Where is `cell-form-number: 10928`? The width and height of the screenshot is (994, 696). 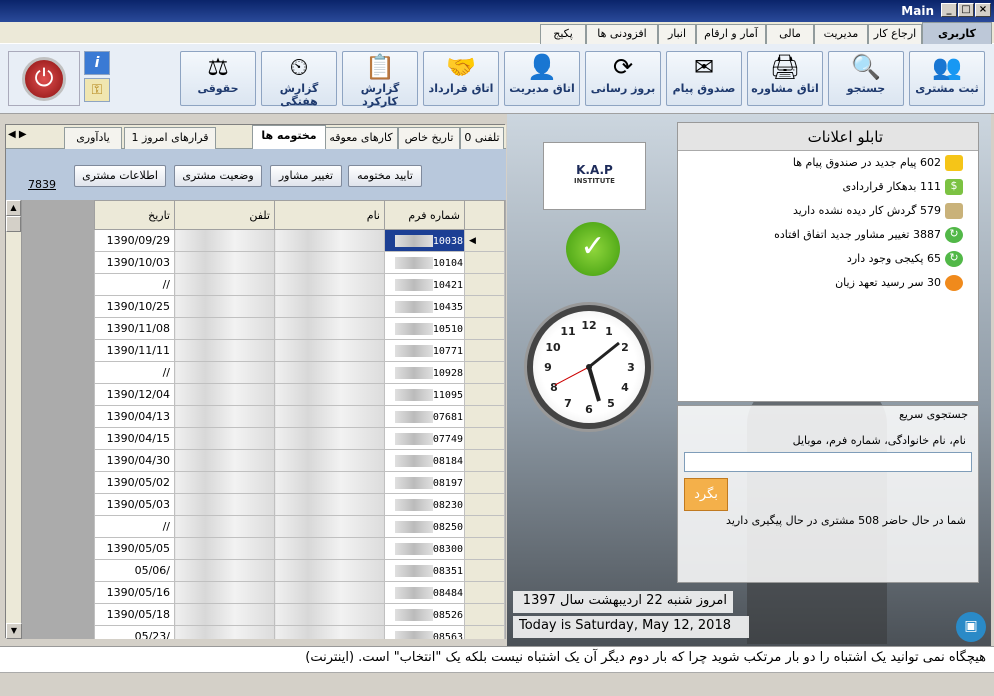 cell-form-number: 10928 is located at coordinates (424, 372).